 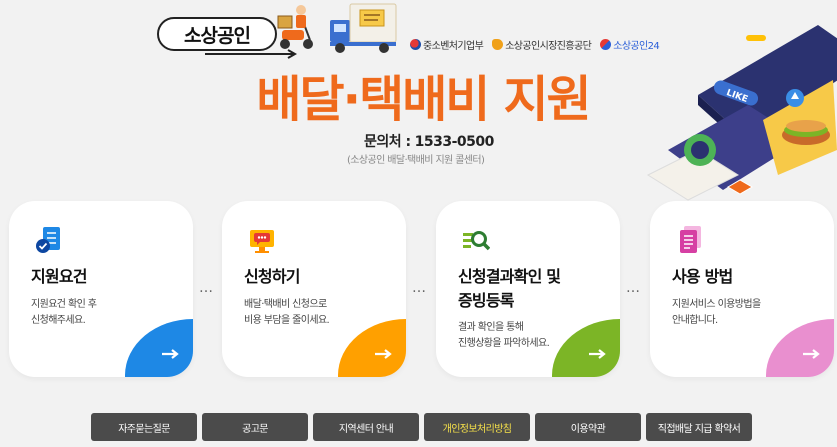 What do you see at coordinates (319, 313) in the screenshot?
I see `card-description: 배달·택배비 신청으로 비용 부담을 줄이세요.` at bounding box center [319, 313].